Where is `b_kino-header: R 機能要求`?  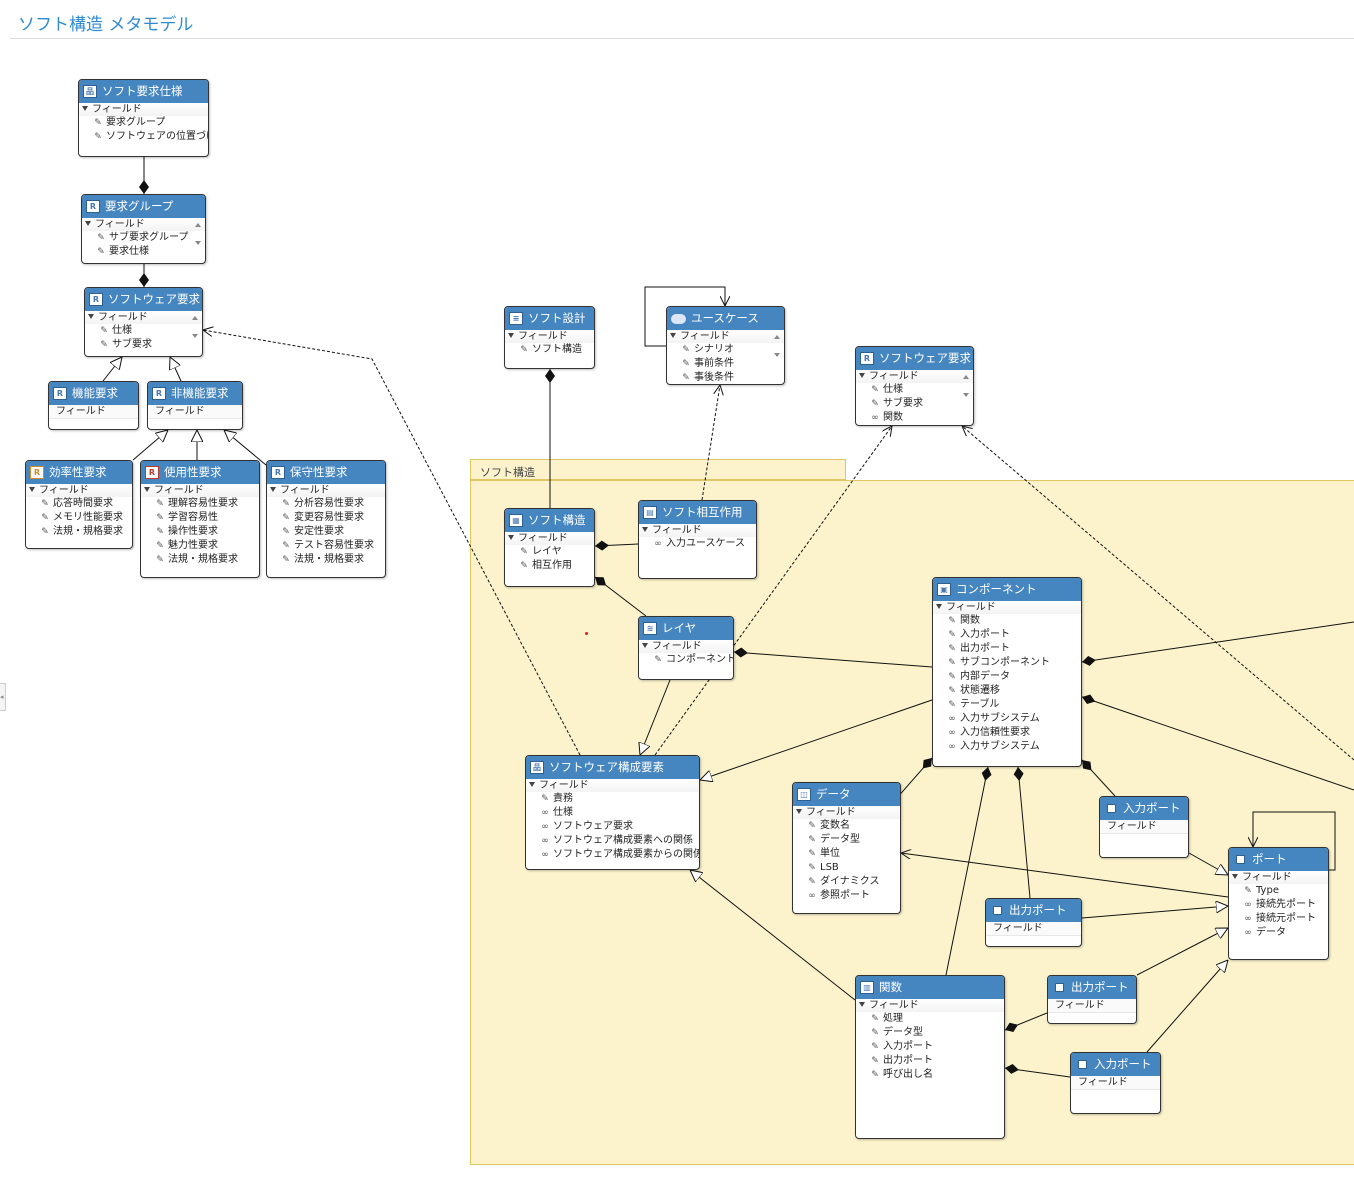
b_kino-header: R 機能要求 is located at coordinates (93, 393).